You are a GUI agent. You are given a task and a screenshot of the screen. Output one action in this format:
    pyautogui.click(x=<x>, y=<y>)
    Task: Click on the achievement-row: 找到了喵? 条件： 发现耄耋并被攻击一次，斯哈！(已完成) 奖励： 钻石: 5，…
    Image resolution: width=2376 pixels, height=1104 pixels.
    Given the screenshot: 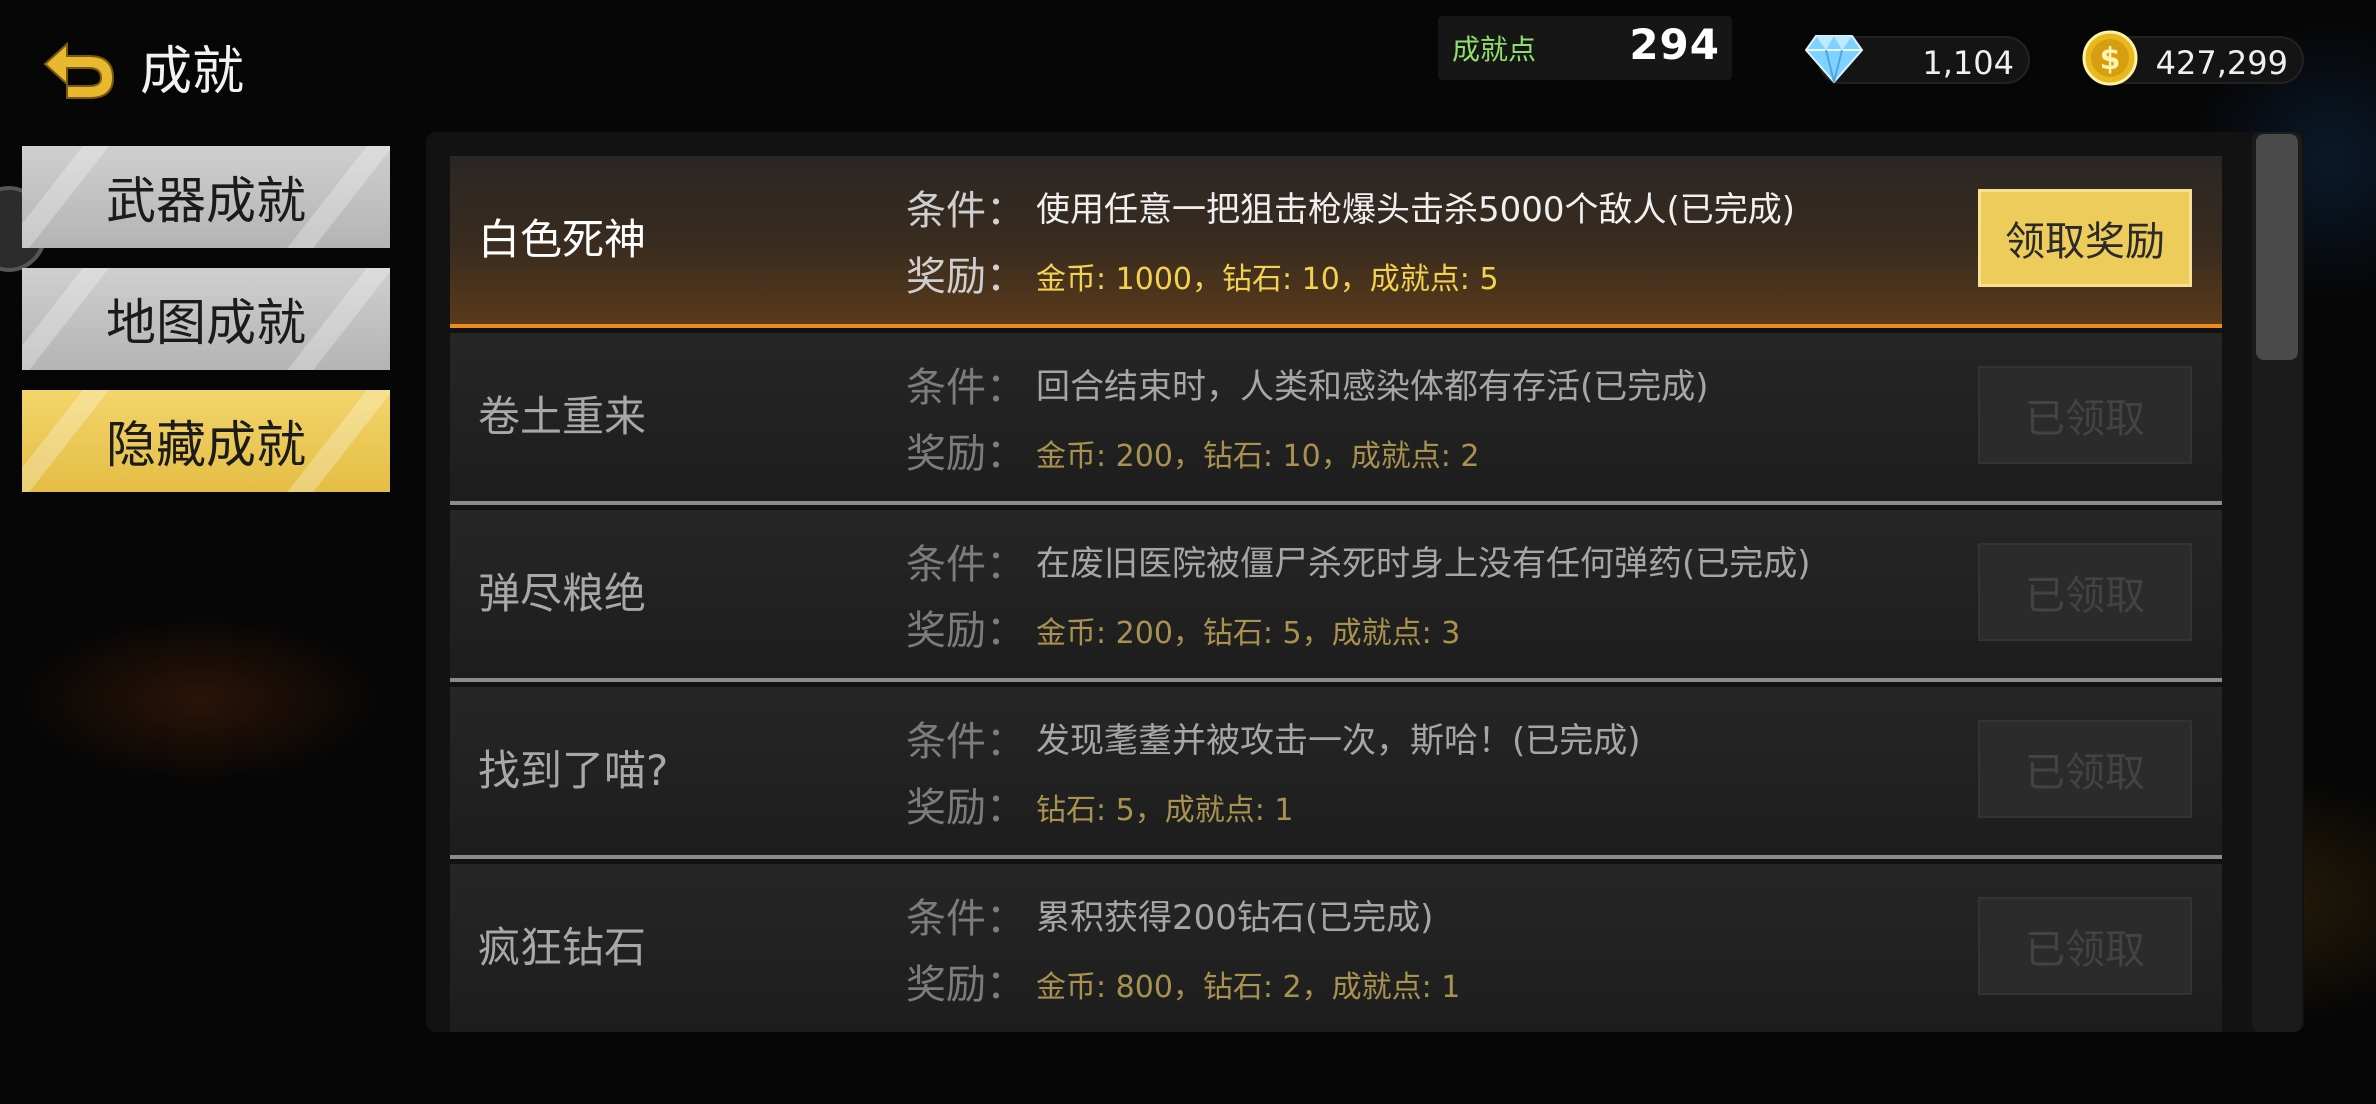 What is the action you would take?
    pyautogui.click(x=1336, y=773)
    